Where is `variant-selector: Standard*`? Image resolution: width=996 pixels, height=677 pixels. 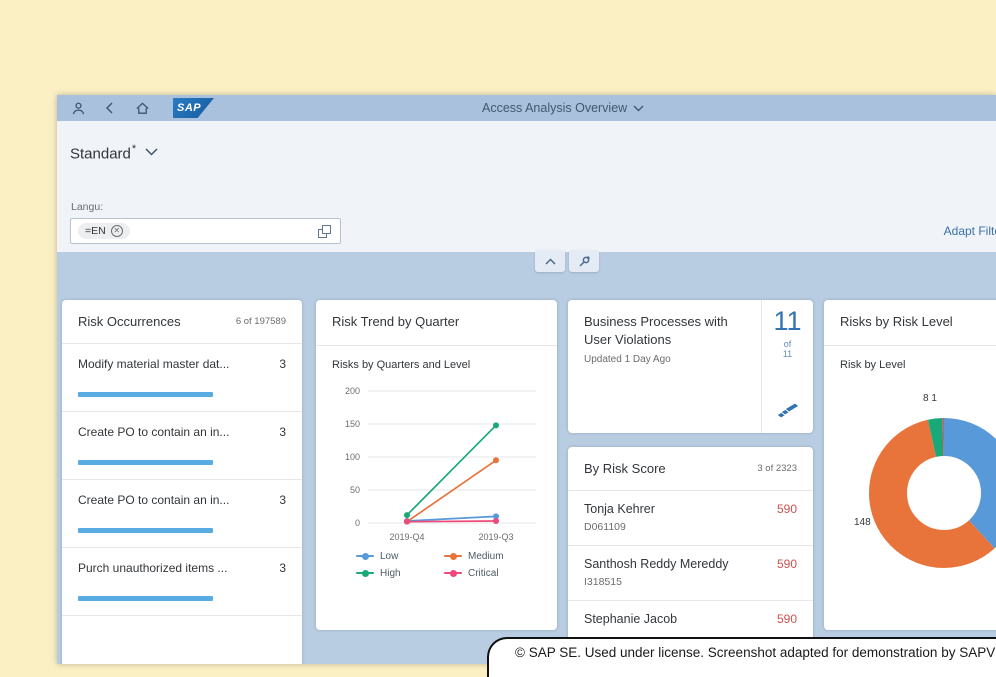
variant-selector: Standard* is located at coordinates (114, 153).